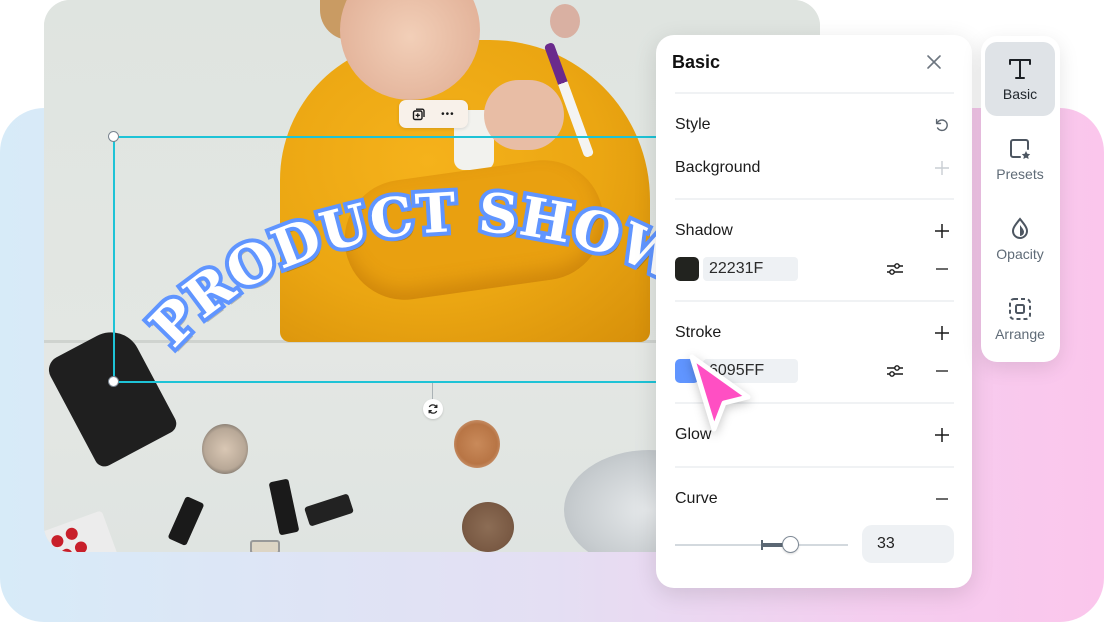 This screenshot has height=622, width=1104. Describe the element at coordinates (750, 371) in the screenshot. I see `stroke-color-input: 6095FF` at that location.